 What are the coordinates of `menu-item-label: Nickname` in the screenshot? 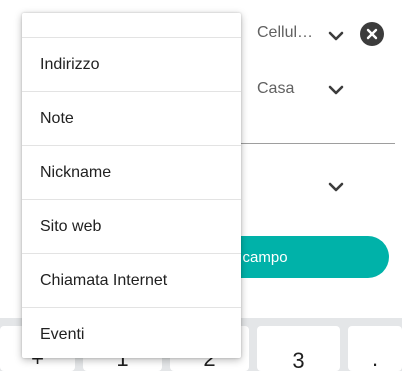 It's located at (76, 172).